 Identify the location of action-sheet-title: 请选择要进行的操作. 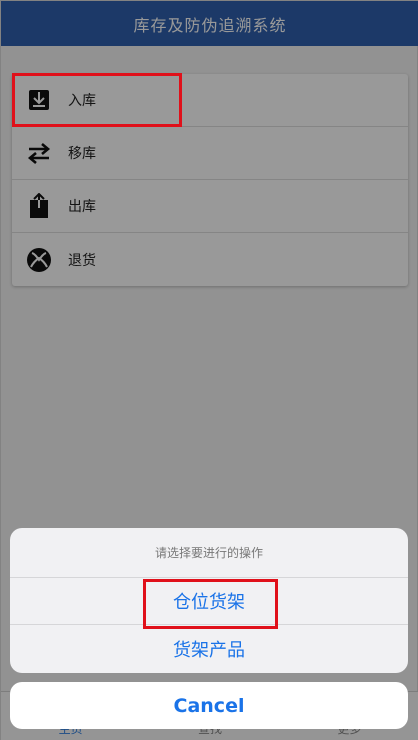
(209, 553).